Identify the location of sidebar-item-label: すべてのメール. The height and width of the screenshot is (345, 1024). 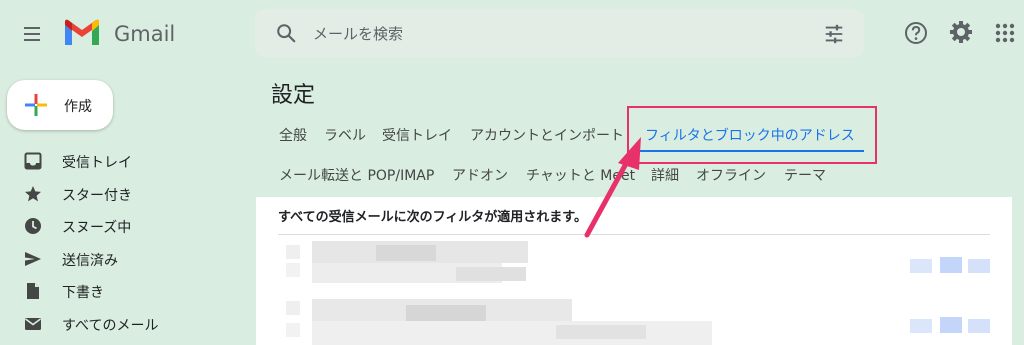
(110, 325).